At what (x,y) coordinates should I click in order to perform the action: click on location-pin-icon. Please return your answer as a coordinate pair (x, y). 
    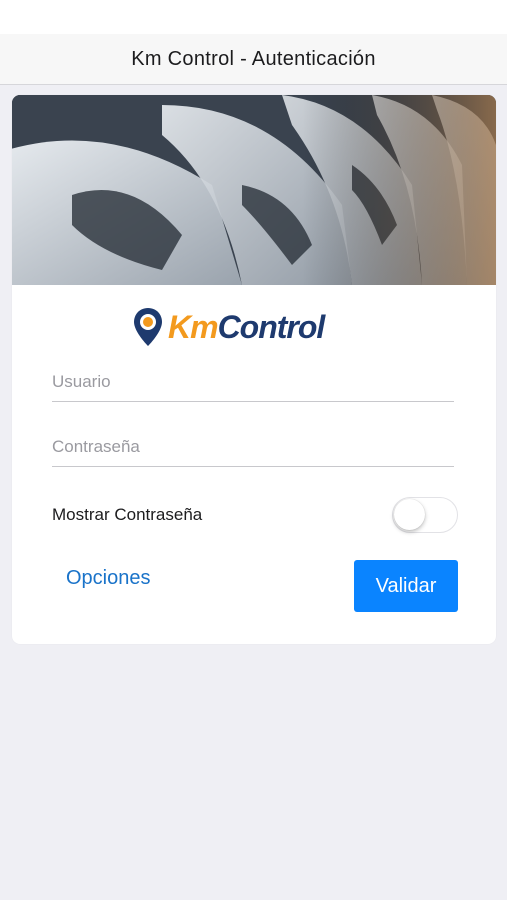
    Looking at the image, I should click on (148, 327).